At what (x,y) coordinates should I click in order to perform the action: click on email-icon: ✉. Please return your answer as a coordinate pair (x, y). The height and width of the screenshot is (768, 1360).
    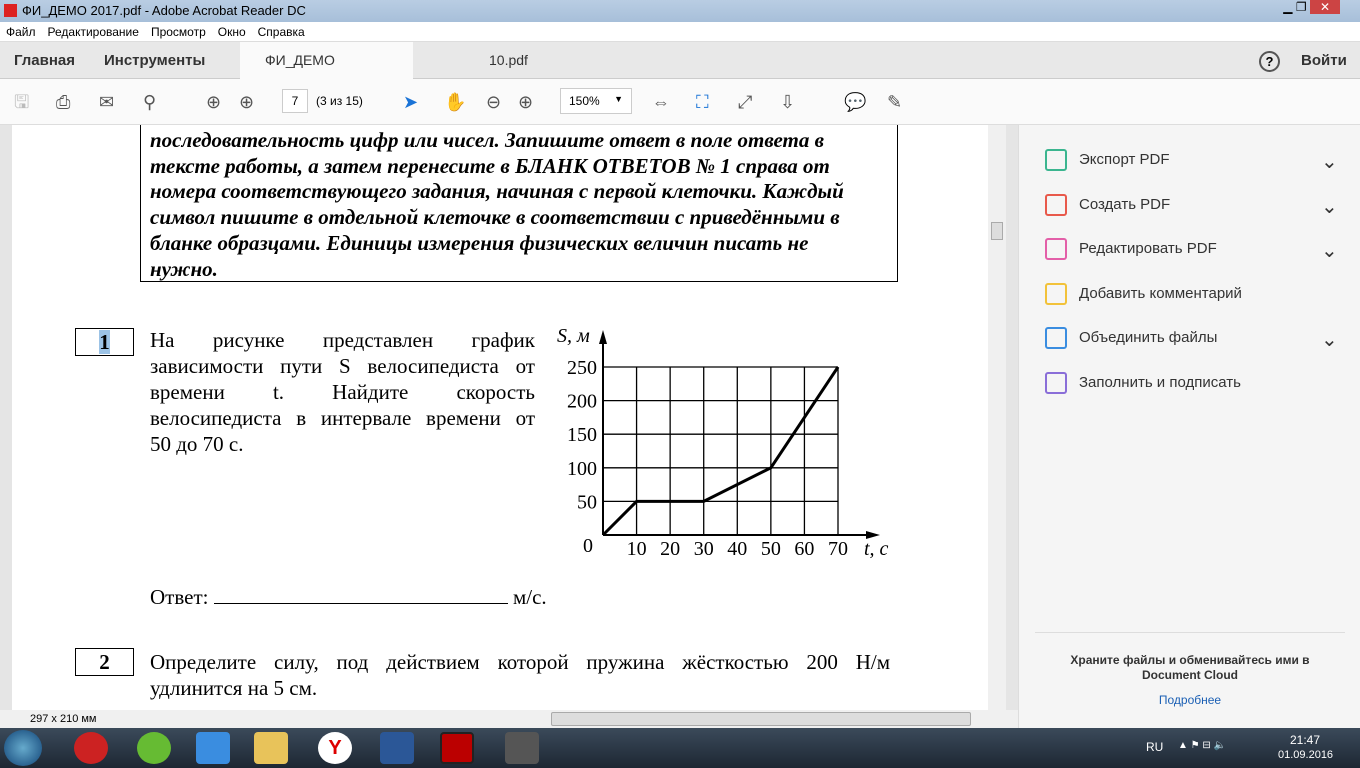
    Looking at the image, I should click on (106, 102).